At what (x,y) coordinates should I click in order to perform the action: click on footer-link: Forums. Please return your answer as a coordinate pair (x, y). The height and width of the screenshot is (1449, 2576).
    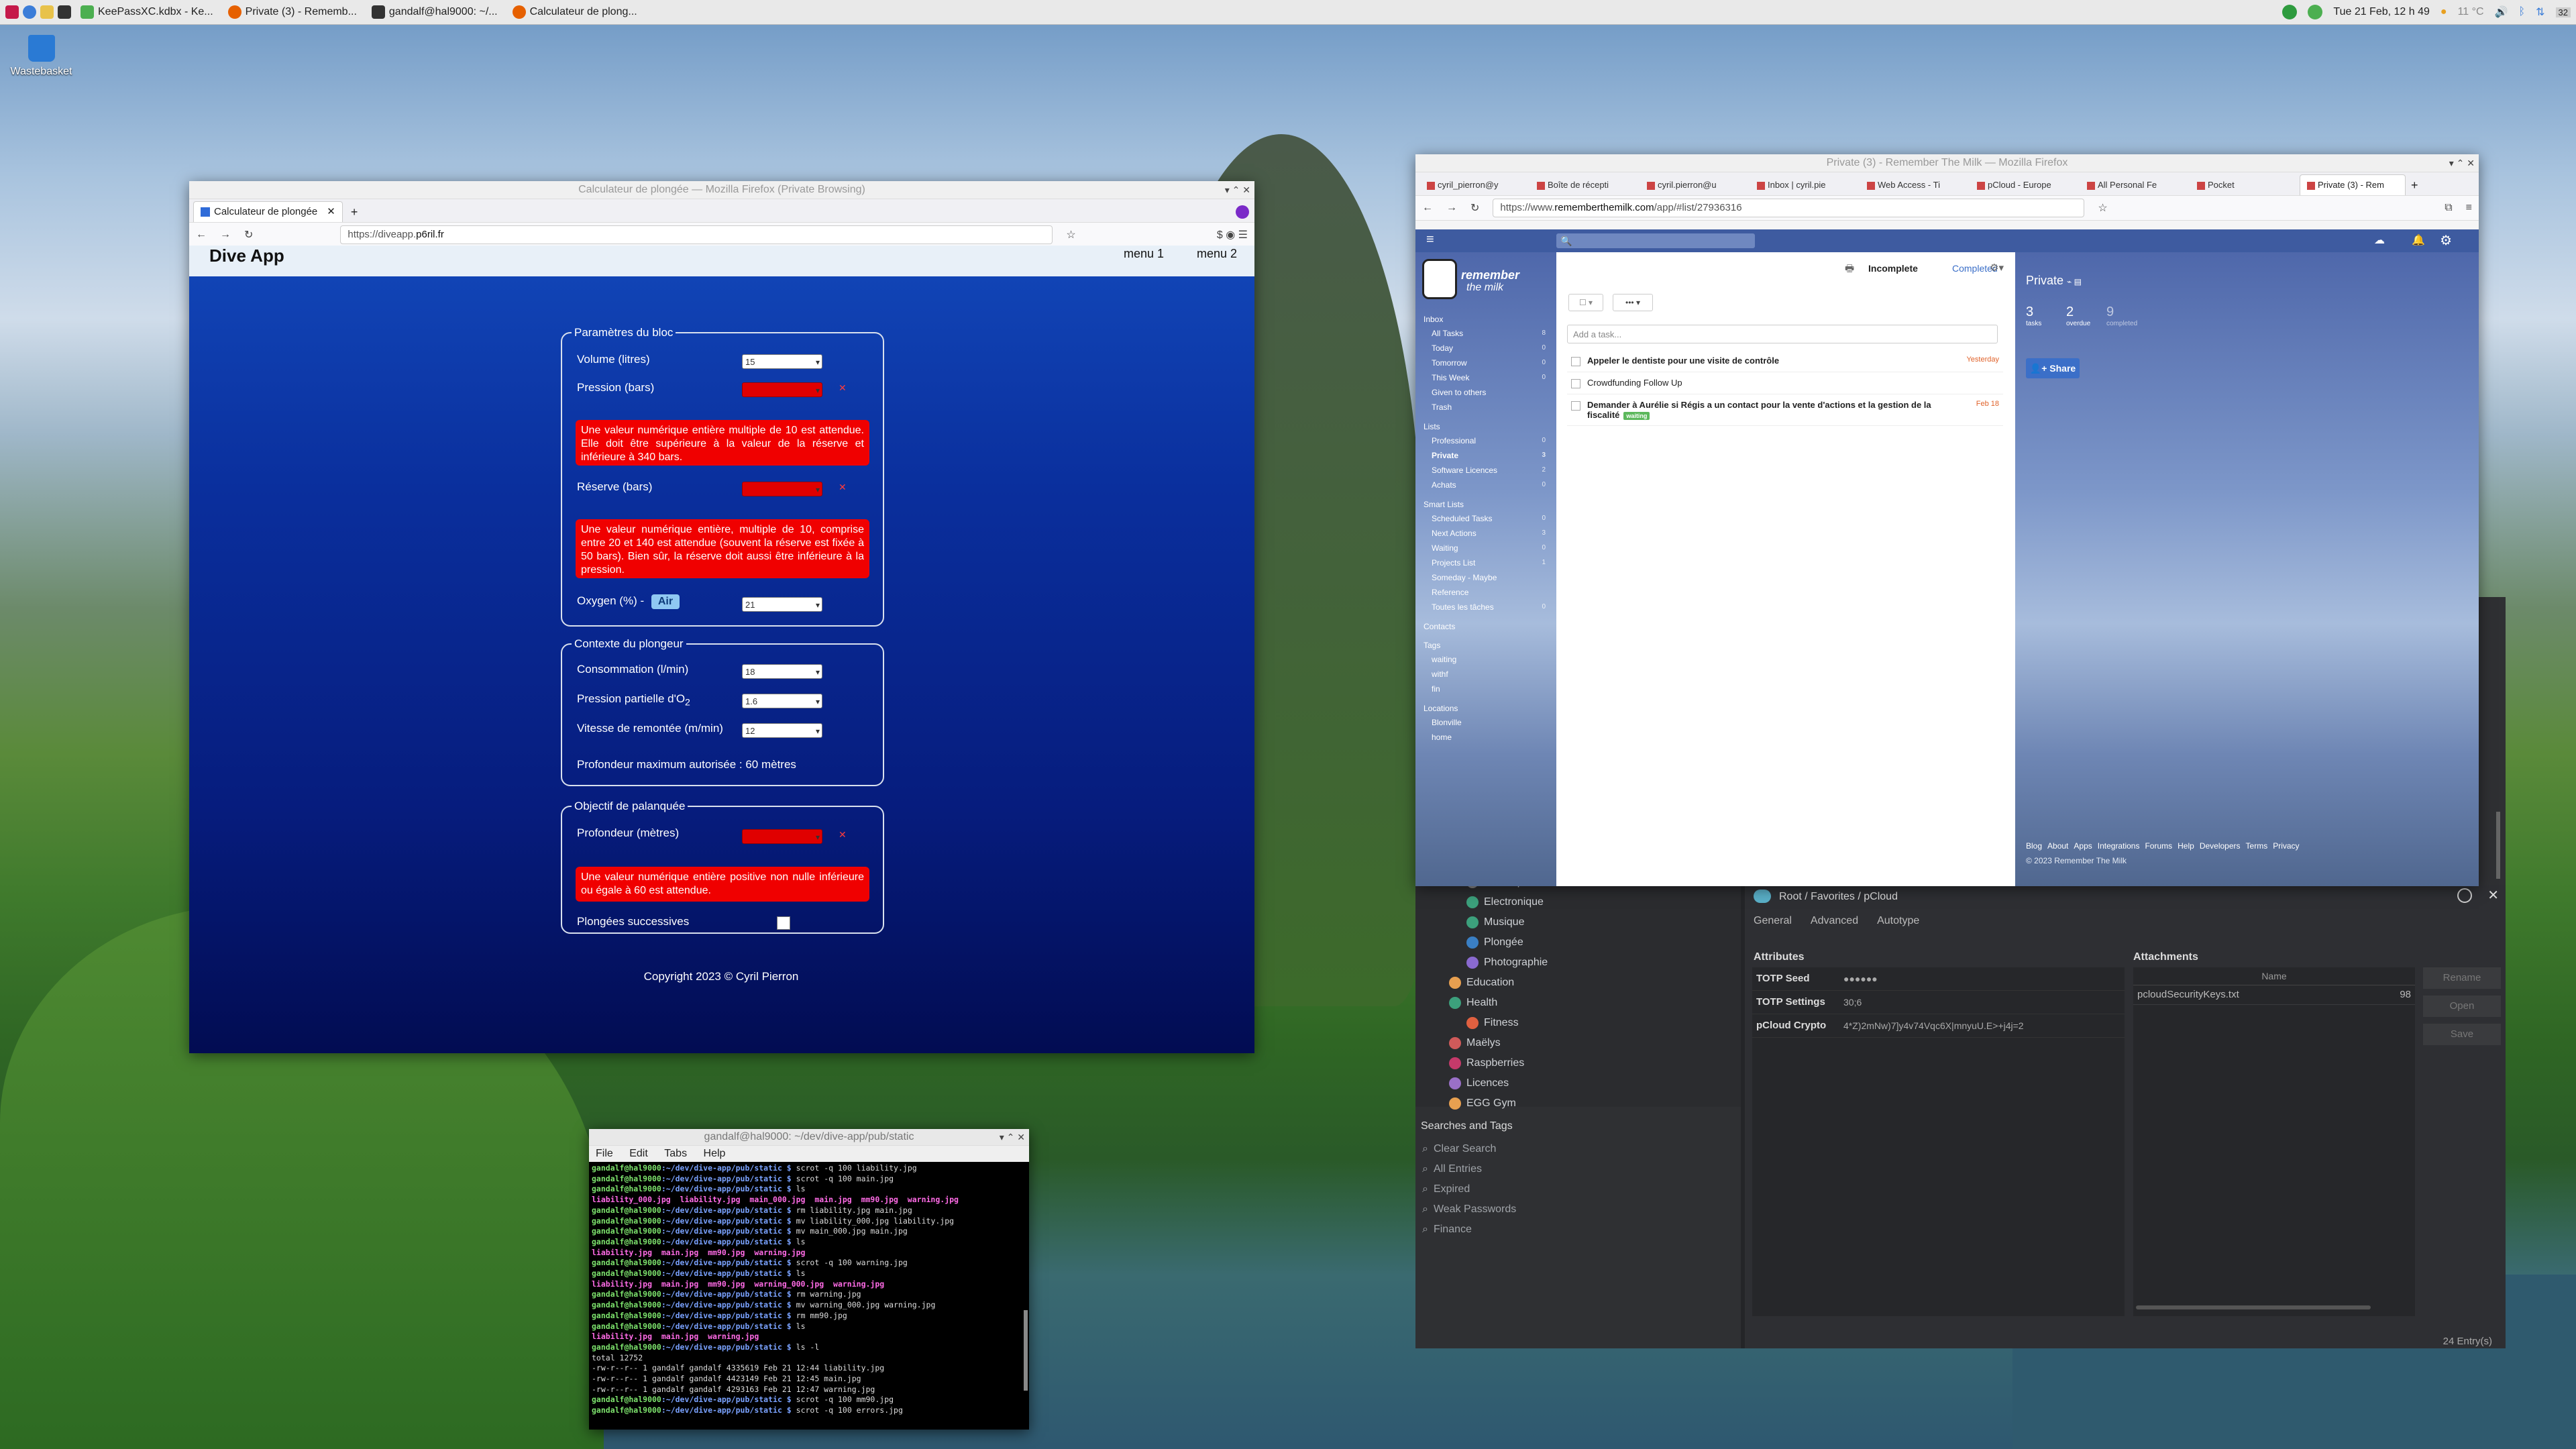
    Looking at the image, I should click on (2158, 846).